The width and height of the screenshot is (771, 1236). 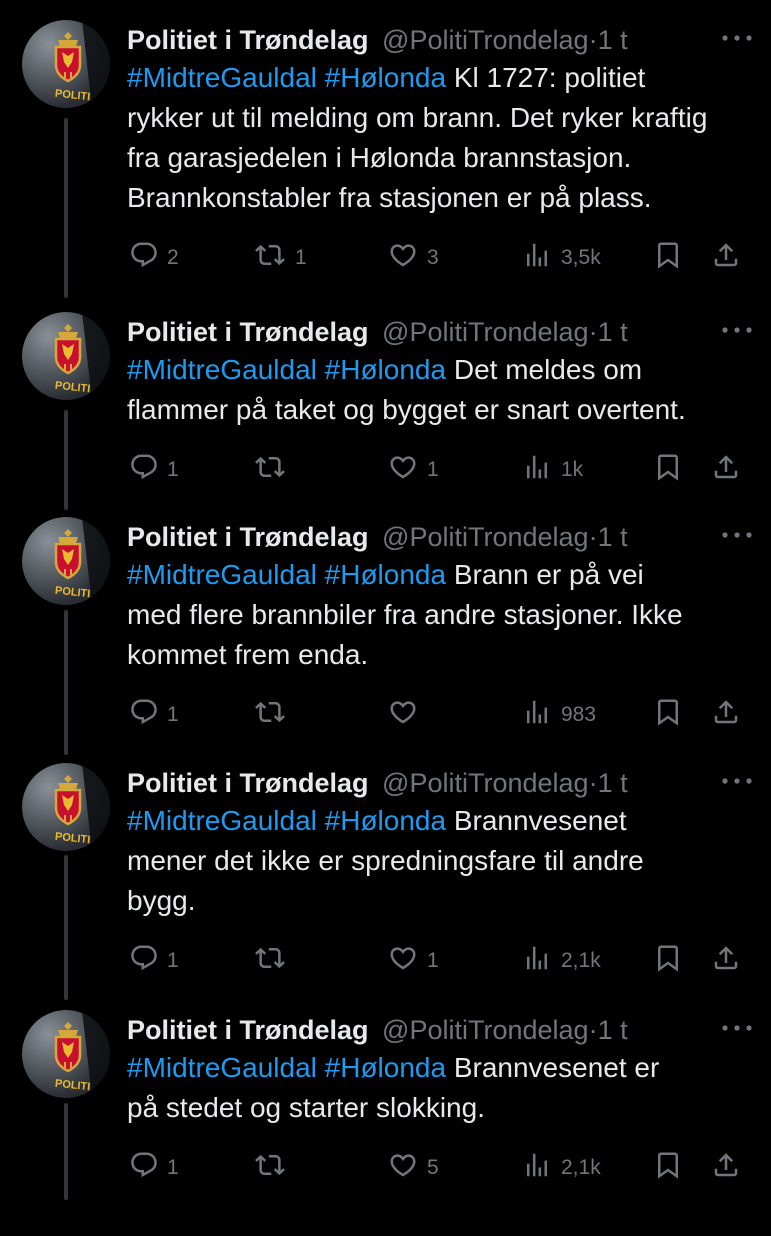 What do you see at coordinates (144, 961) in the screenshot?
I see `reply-icon` at bounding box center [144, 961].